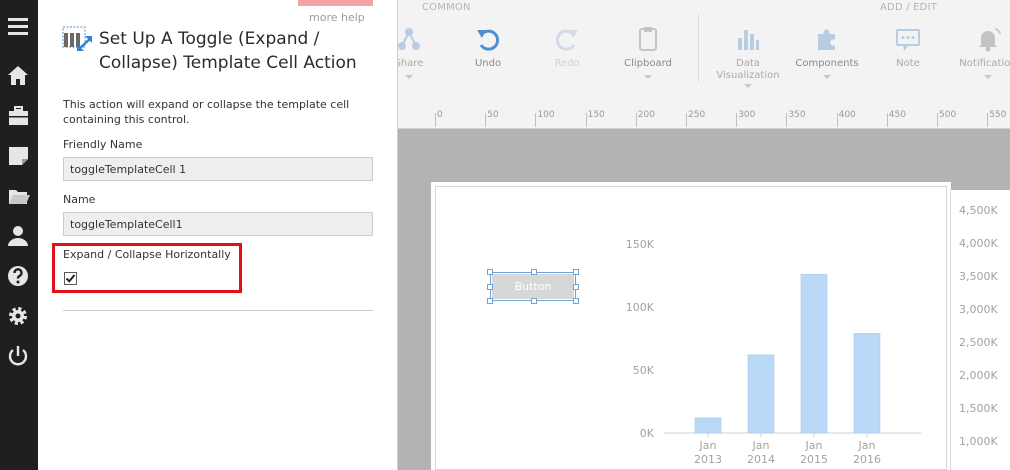 This screenshot has height=470, width=1010. I want to click on button-control-label: Button, so click(533, 286).